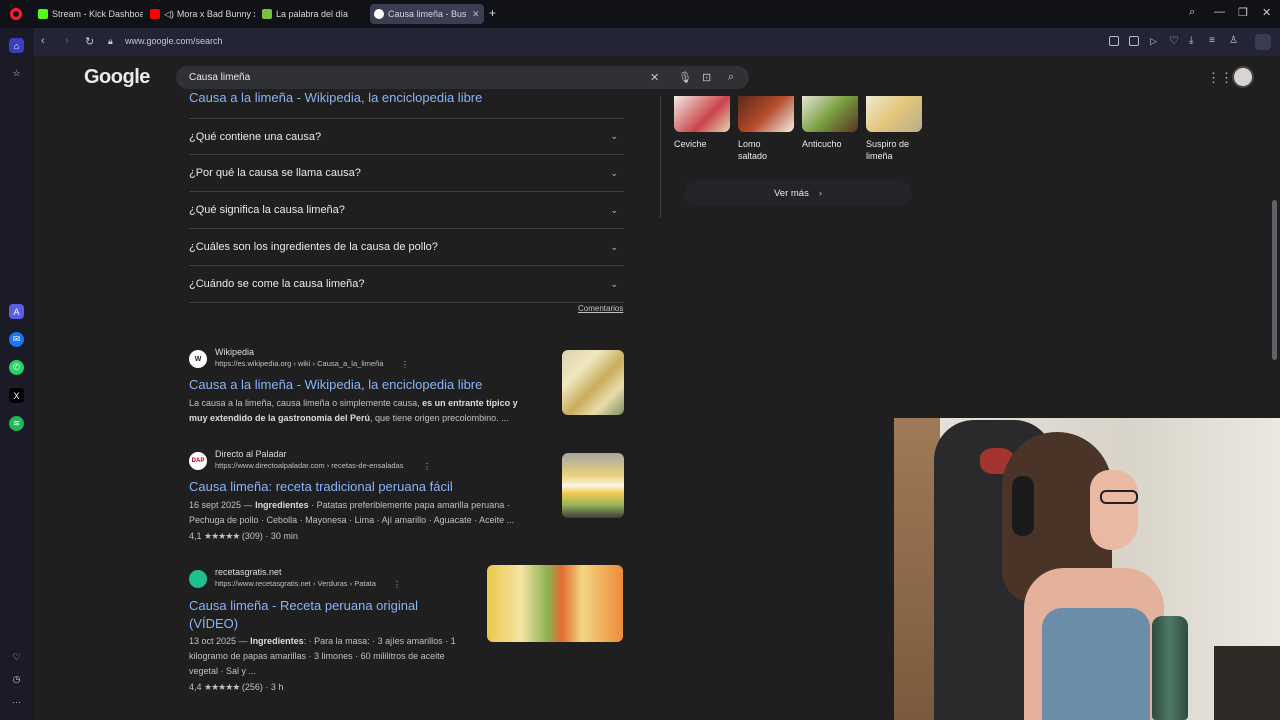  Describe the element at coordinates (406, 136) in the screenshot. I see `faq-item: ¿Qué contiene una causa? ⌄` at that location.